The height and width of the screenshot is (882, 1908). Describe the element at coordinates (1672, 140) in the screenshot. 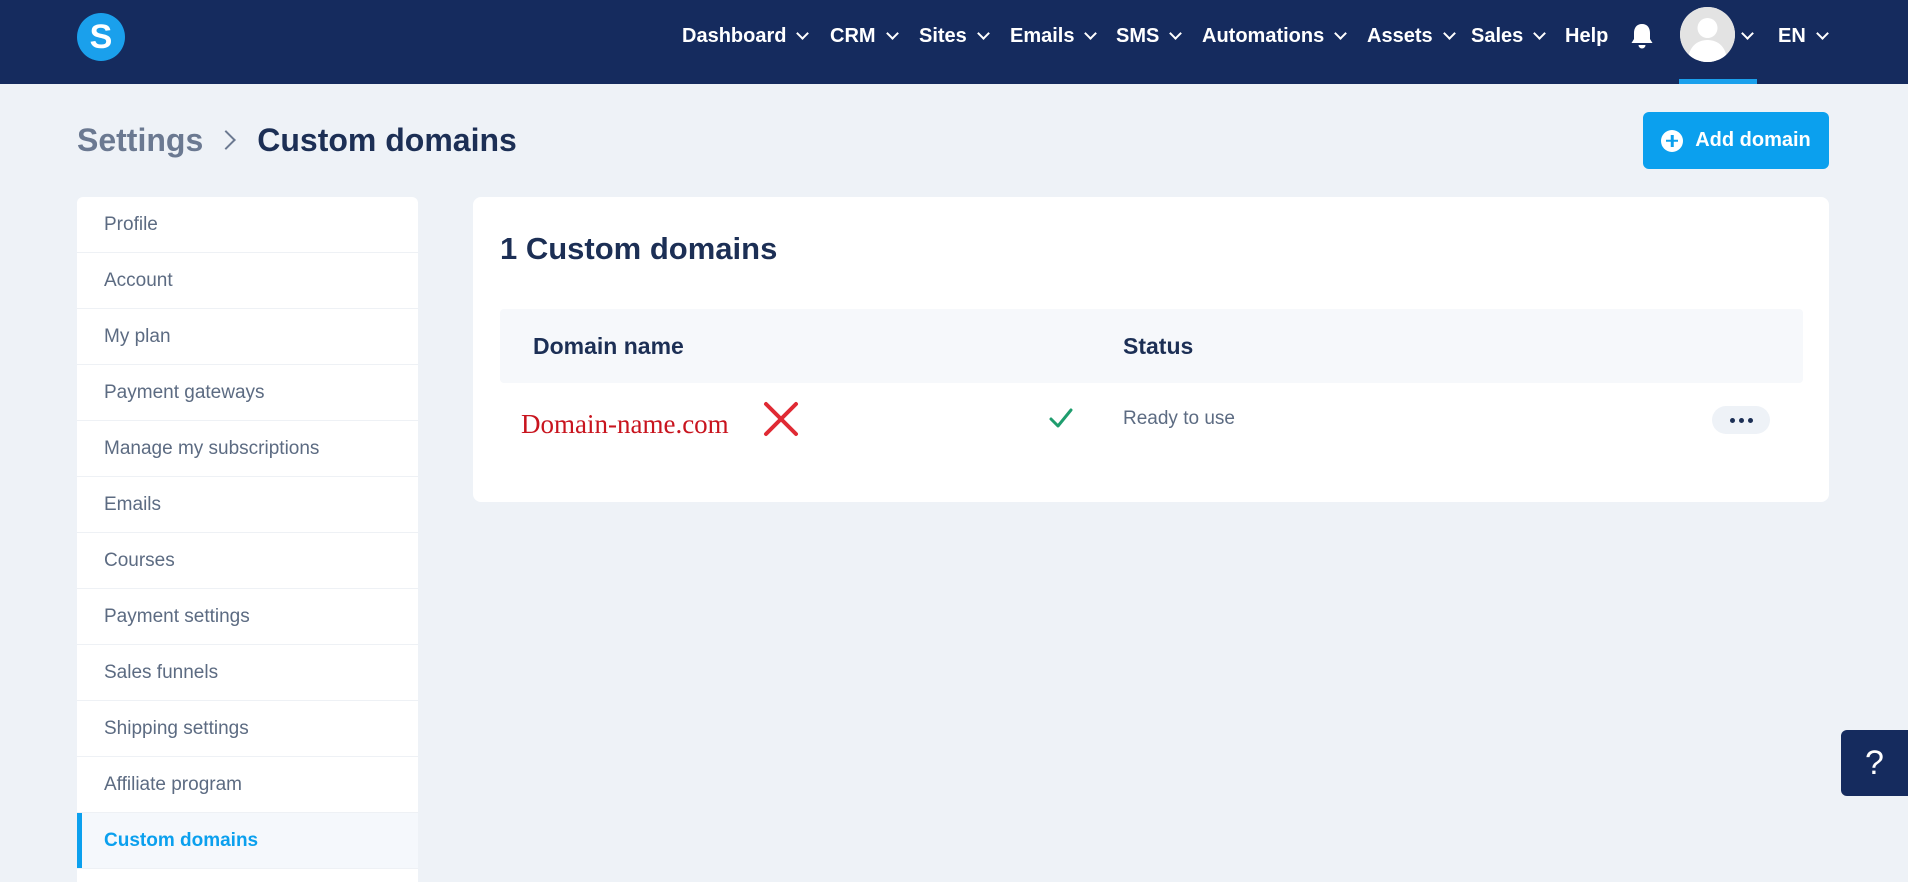

I see `plus-circle-icon` at that location.